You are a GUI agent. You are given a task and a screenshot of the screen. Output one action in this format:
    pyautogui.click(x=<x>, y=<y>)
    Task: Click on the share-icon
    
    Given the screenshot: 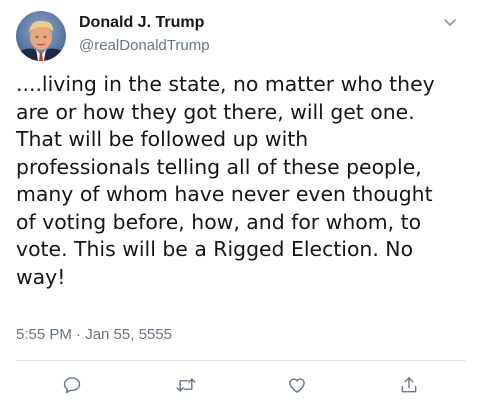 What is the action you would take?
    pyautogui.click(x=409, y=385)
    